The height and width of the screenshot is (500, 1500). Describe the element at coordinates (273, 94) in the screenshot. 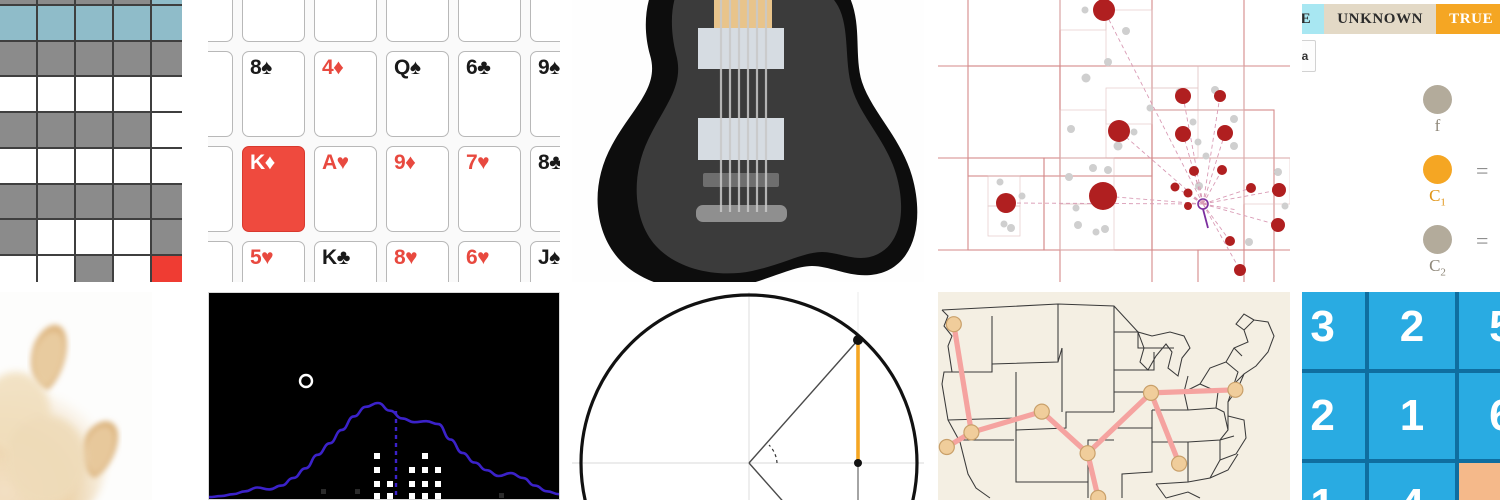

I see `playing-card: 8♠` at that location.